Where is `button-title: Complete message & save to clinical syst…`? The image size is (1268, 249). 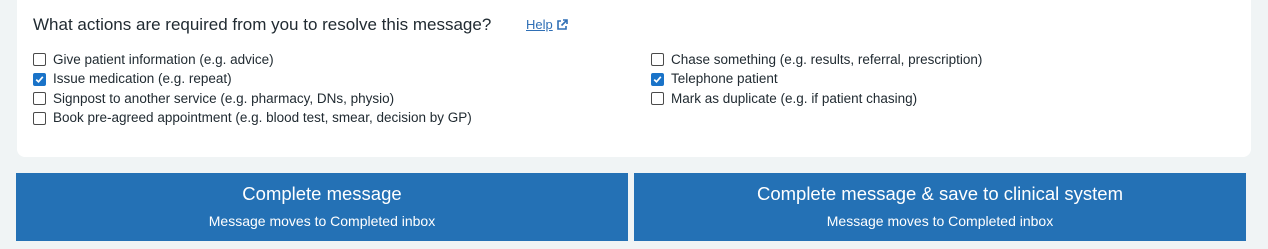 button-title: Complete message & save to clinical syst… is located at coordinates (940, 193).